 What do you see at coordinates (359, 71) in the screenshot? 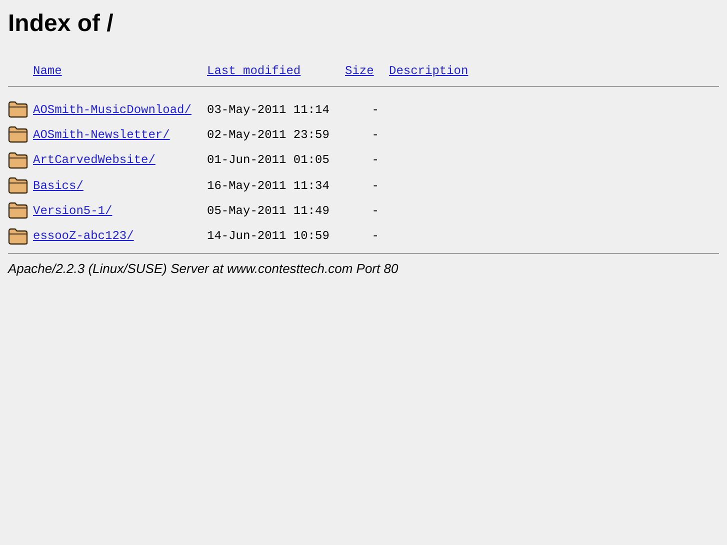
I see `column-header-link: Size` at bounding box center [359, 71].